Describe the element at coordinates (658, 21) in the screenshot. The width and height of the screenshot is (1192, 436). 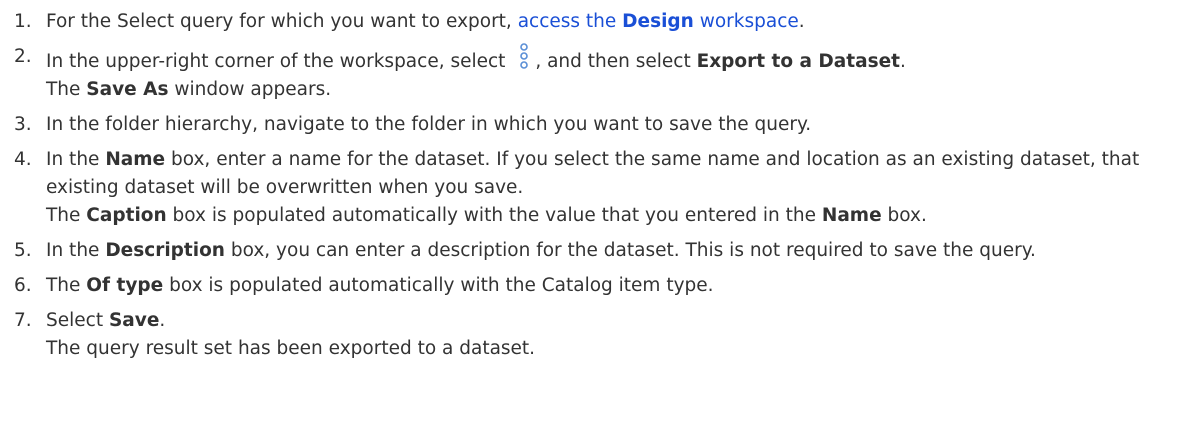
I see `design-workspace-link: access the Design workspace` at that location.